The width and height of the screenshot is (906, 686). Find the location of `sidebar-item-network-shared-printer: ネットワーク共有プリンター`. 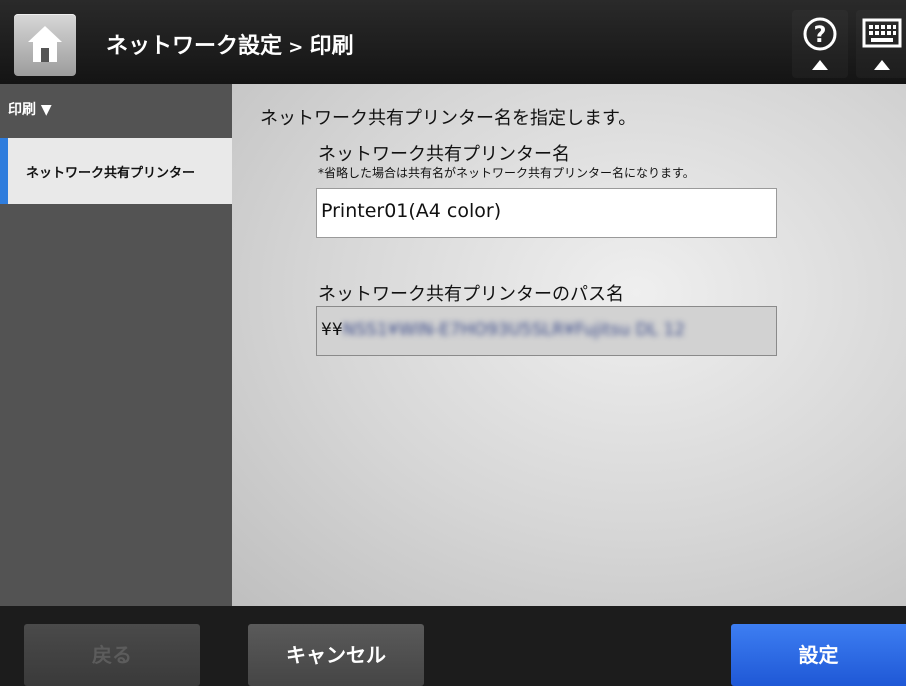

sidebar-item-network-shared-printer: ネットワーク共有プリンター is located at coordinates (116, 171).